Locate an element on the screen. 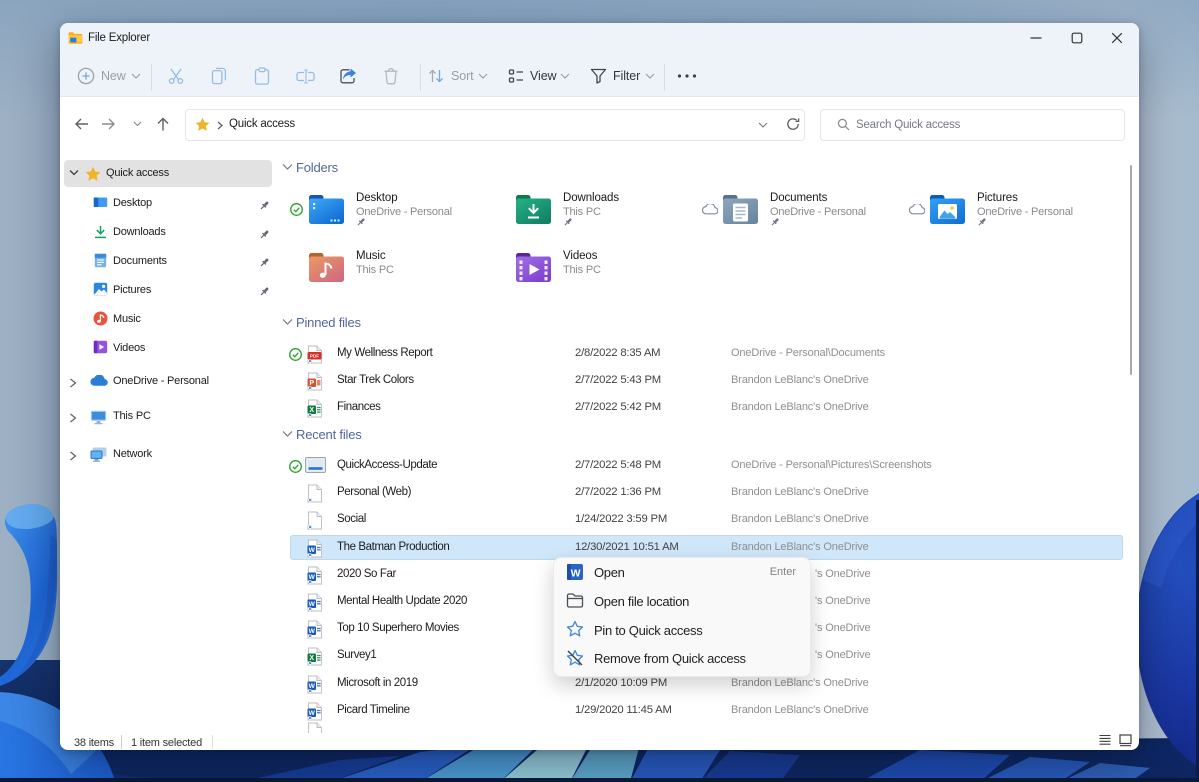  svg-text: P is located at coordinates (311, 383).